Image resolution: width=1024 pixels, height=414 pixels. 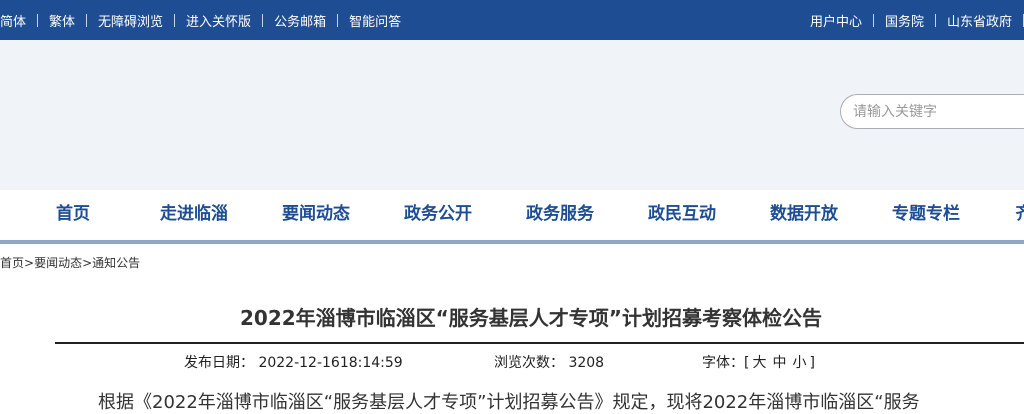 I want to click on publish-date: 发布日期： 2022-12-1618:14:59, so click(x=293, y=362).